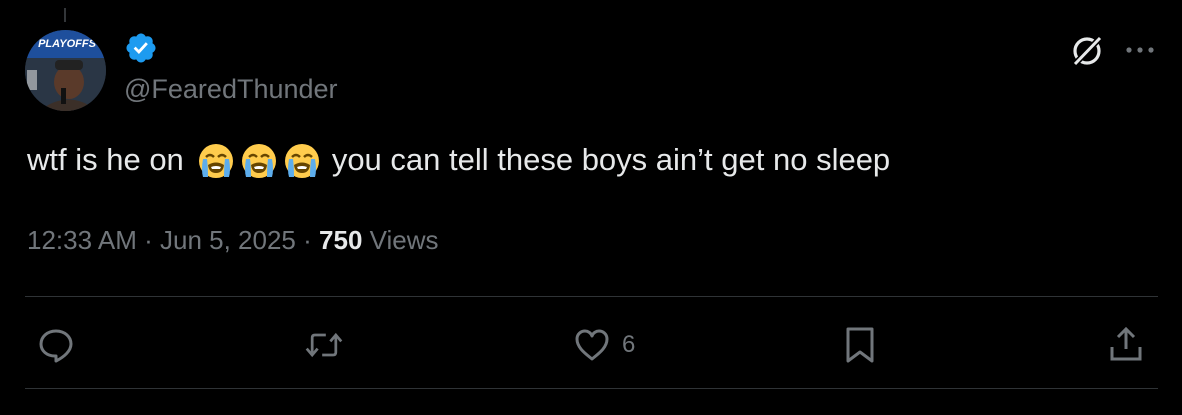 The image size is (1182, 415). I want to click on like-count: 6, so click(629, 344).